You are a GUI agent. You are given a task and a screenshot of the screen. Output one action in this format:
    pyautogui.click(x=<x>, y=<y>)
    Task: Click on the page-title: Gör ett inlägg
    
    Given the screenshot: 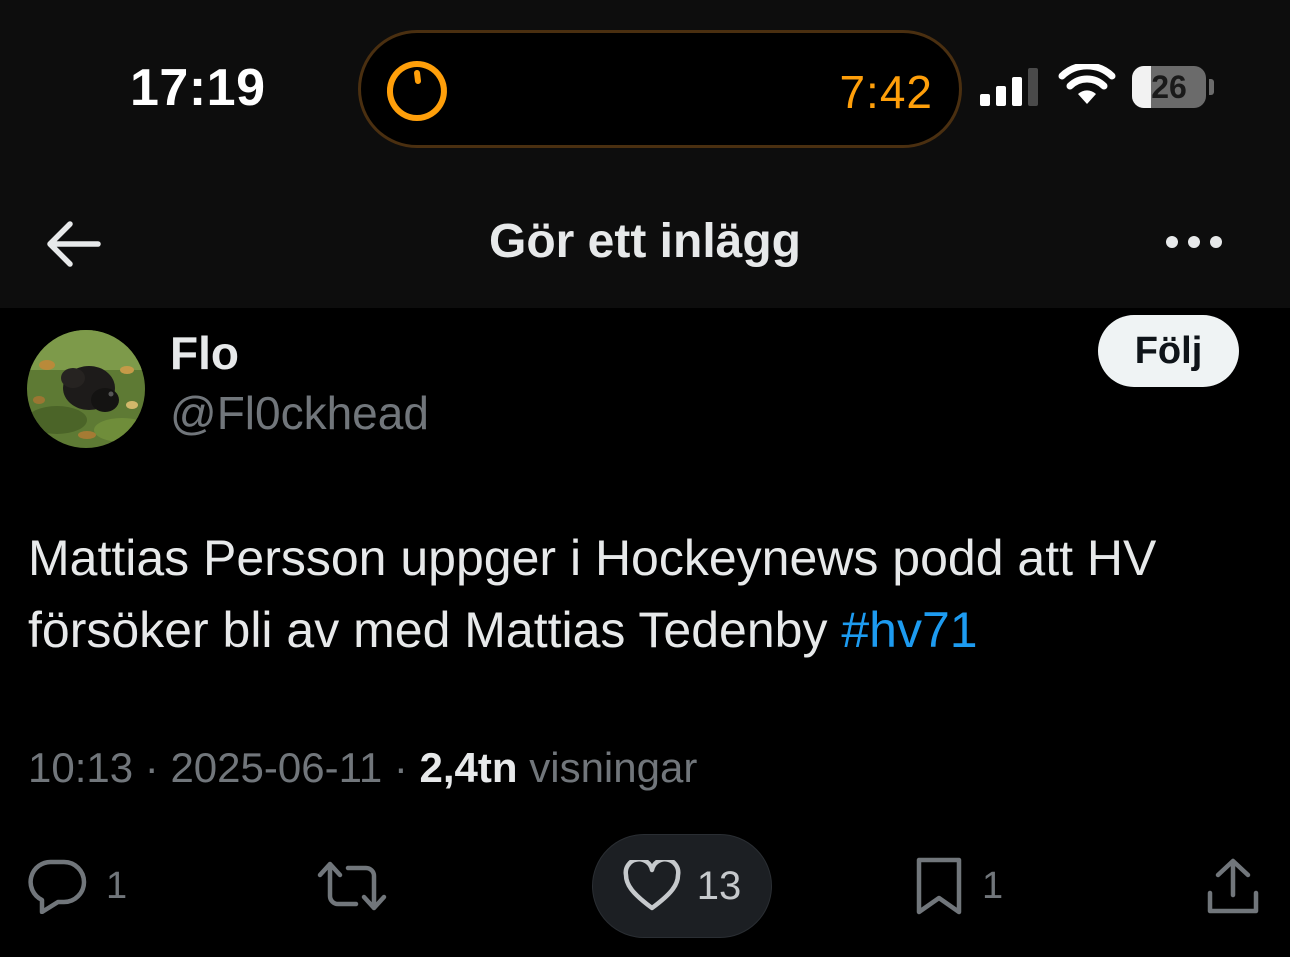 What is the action you would take?
    pyautogui.click(x=645, y=241)
    